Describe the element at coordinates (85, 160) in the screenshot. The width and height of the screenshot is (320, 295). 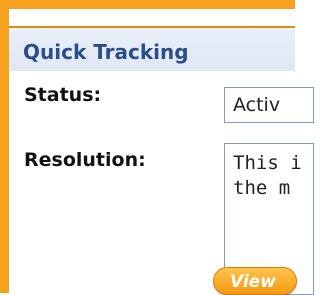
I see `resolution-label: Resolution:` at that location.